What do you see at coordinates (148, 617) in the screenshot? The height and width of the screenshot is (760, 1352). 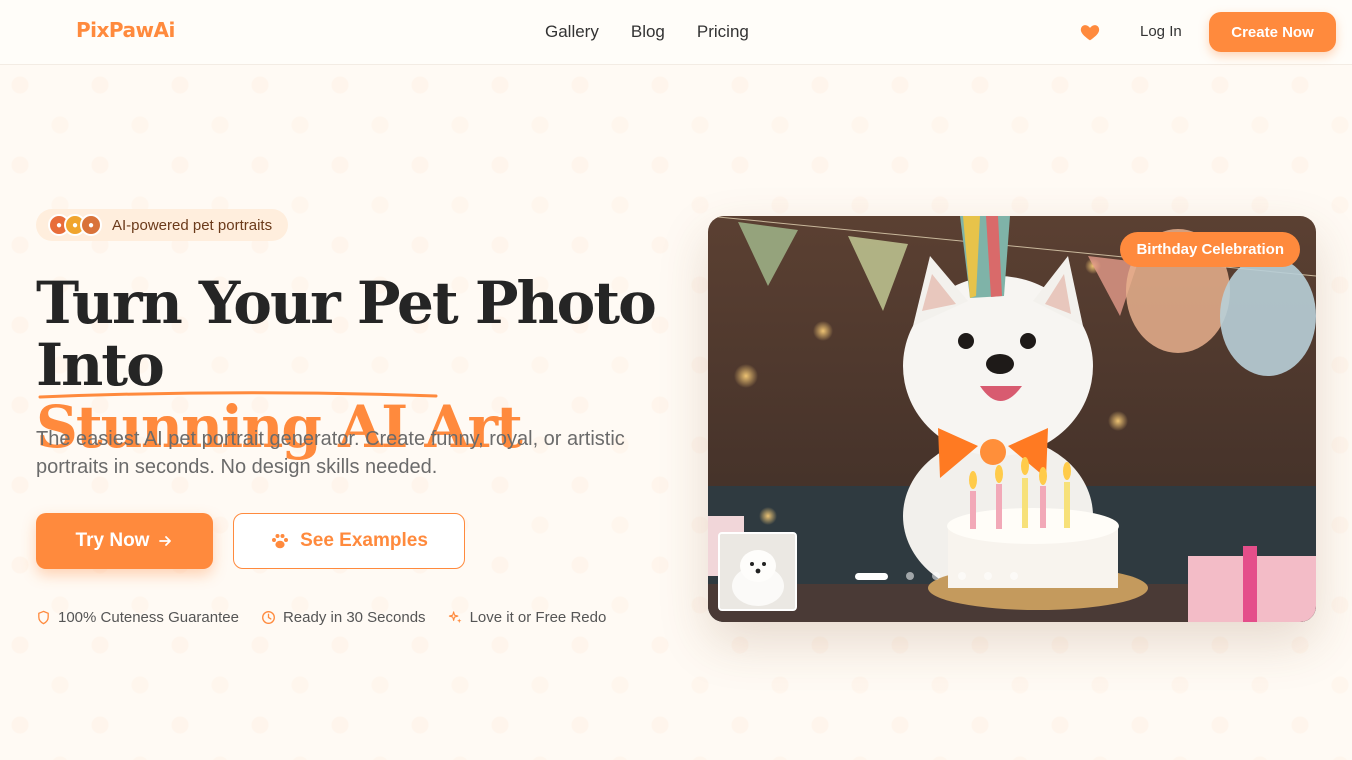 I see `feature-text: 100% Cuteness Guarantee` at bounding box center [148, 617].